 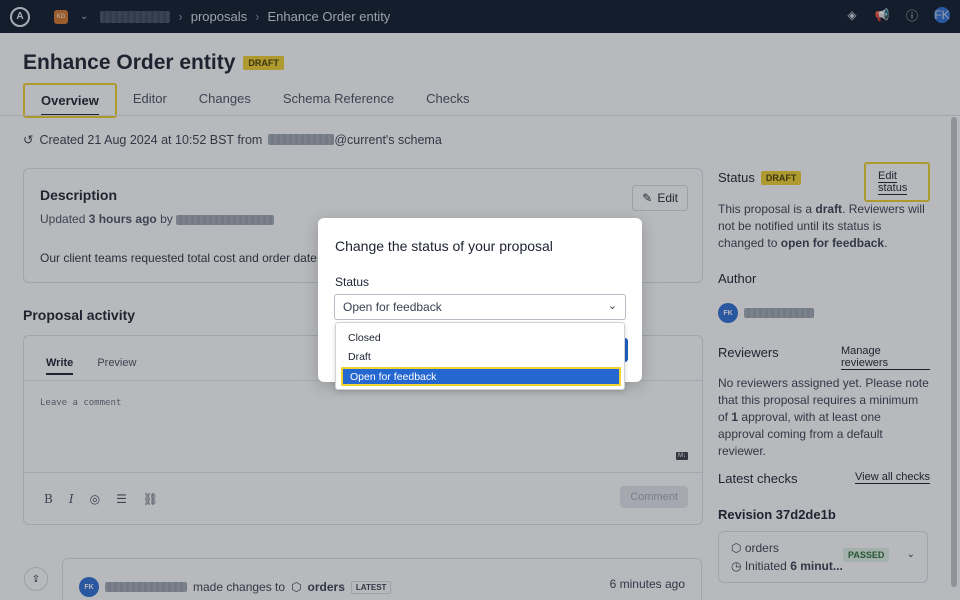 I want to click on option-closed: Closed, so click(x=364, y=338).